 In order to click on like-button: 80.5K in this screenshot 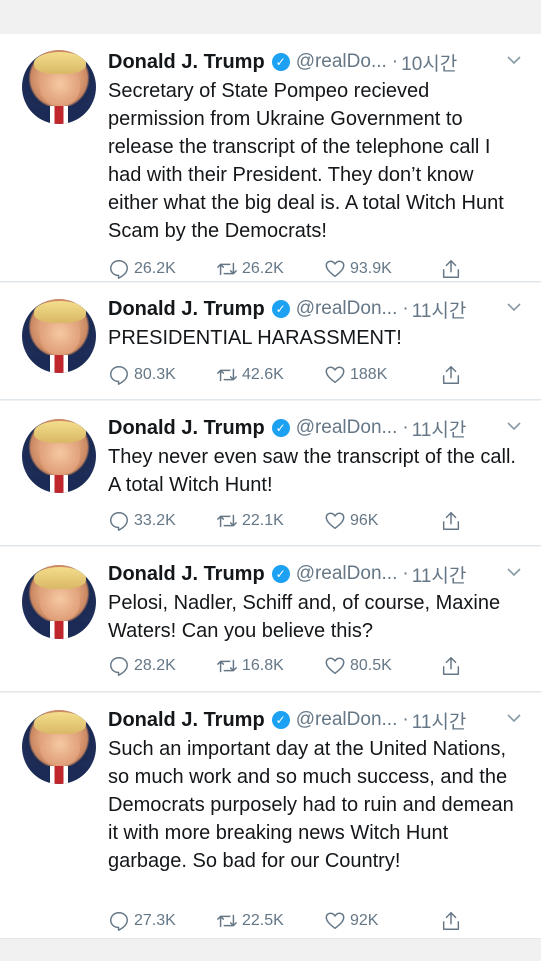, I will do `click(378, 666)`.